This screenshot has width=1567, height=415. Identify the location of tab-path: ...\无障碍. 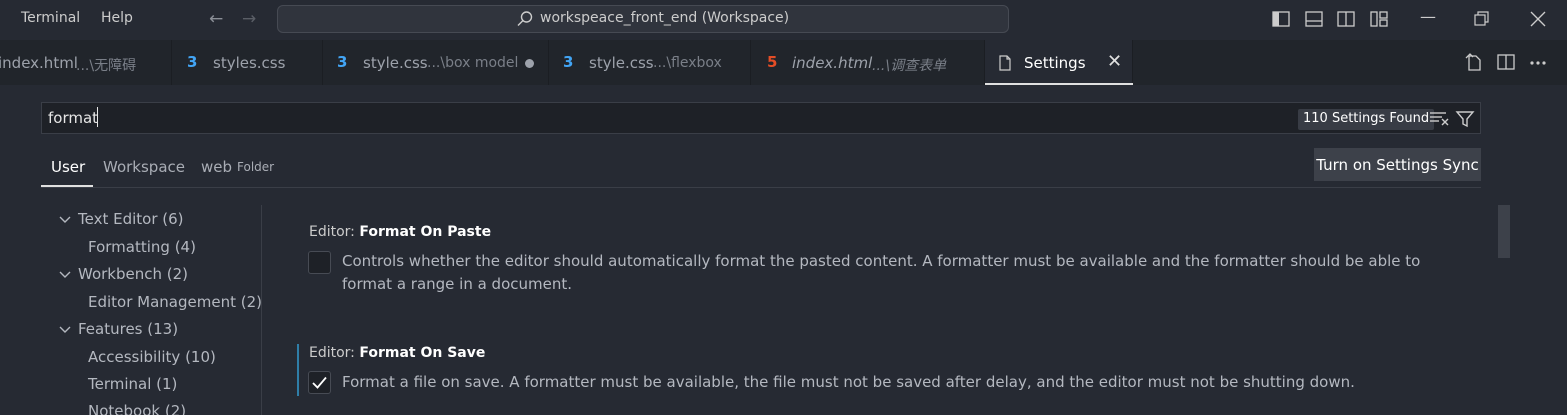
(106, 66).